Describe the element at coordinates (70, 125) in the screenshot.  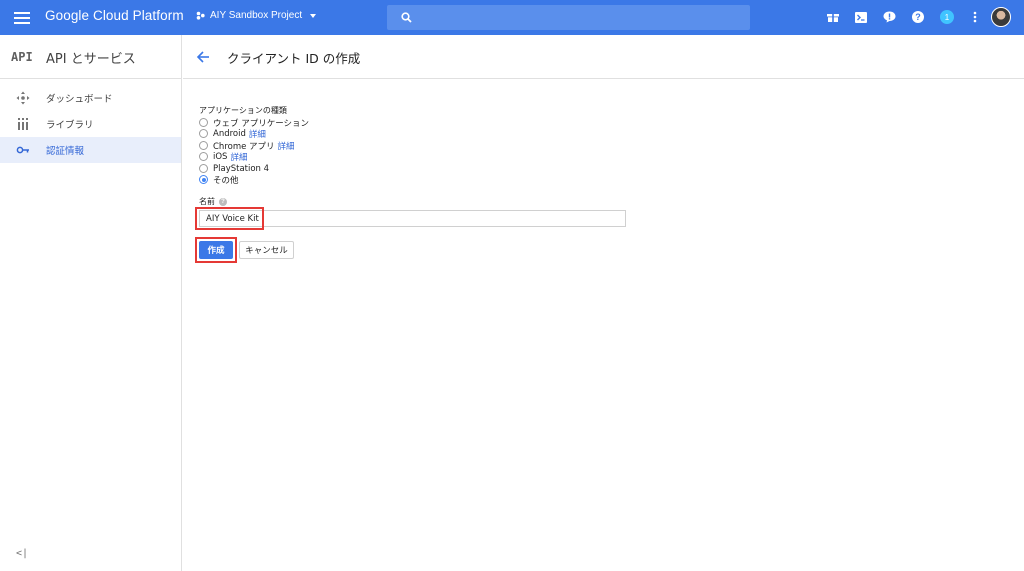
I see `sidebar-item-label: ライブラリ` at that location.